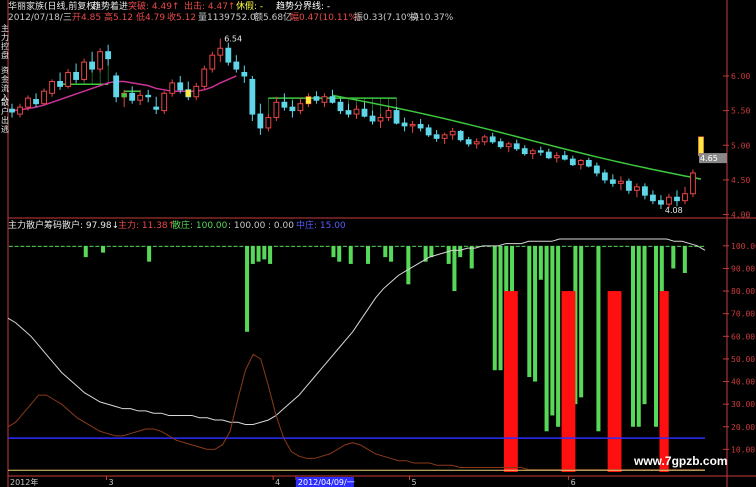 This screenshot has width=756, height=487. Describe the element at coordinates (743, 427) in the screenshot. I see `ind-tick-label-8: 20.00` at that location.